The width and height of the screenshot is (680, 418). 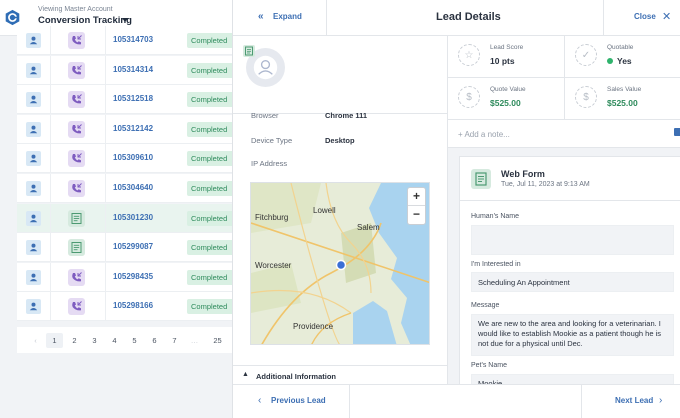 I want to click on form-field-label: Pet's Name, so click(x=489, y=365).